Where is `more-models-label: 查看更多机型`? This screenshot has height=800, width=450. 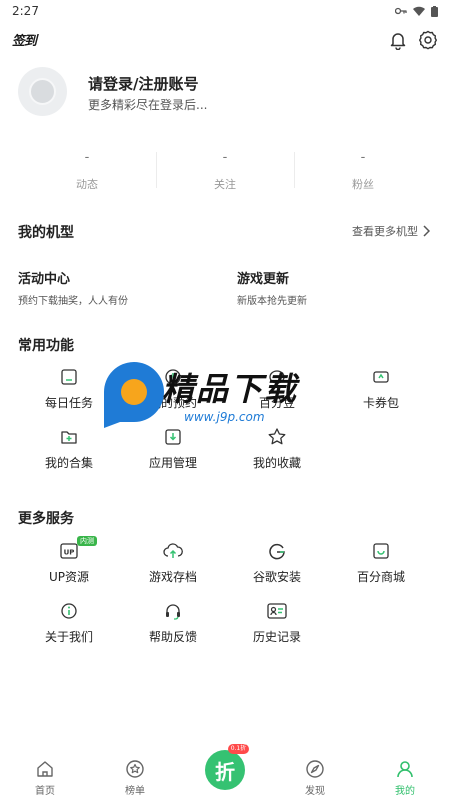 more-models-label: 查看更多机型 is located at coordinates (385, 231).